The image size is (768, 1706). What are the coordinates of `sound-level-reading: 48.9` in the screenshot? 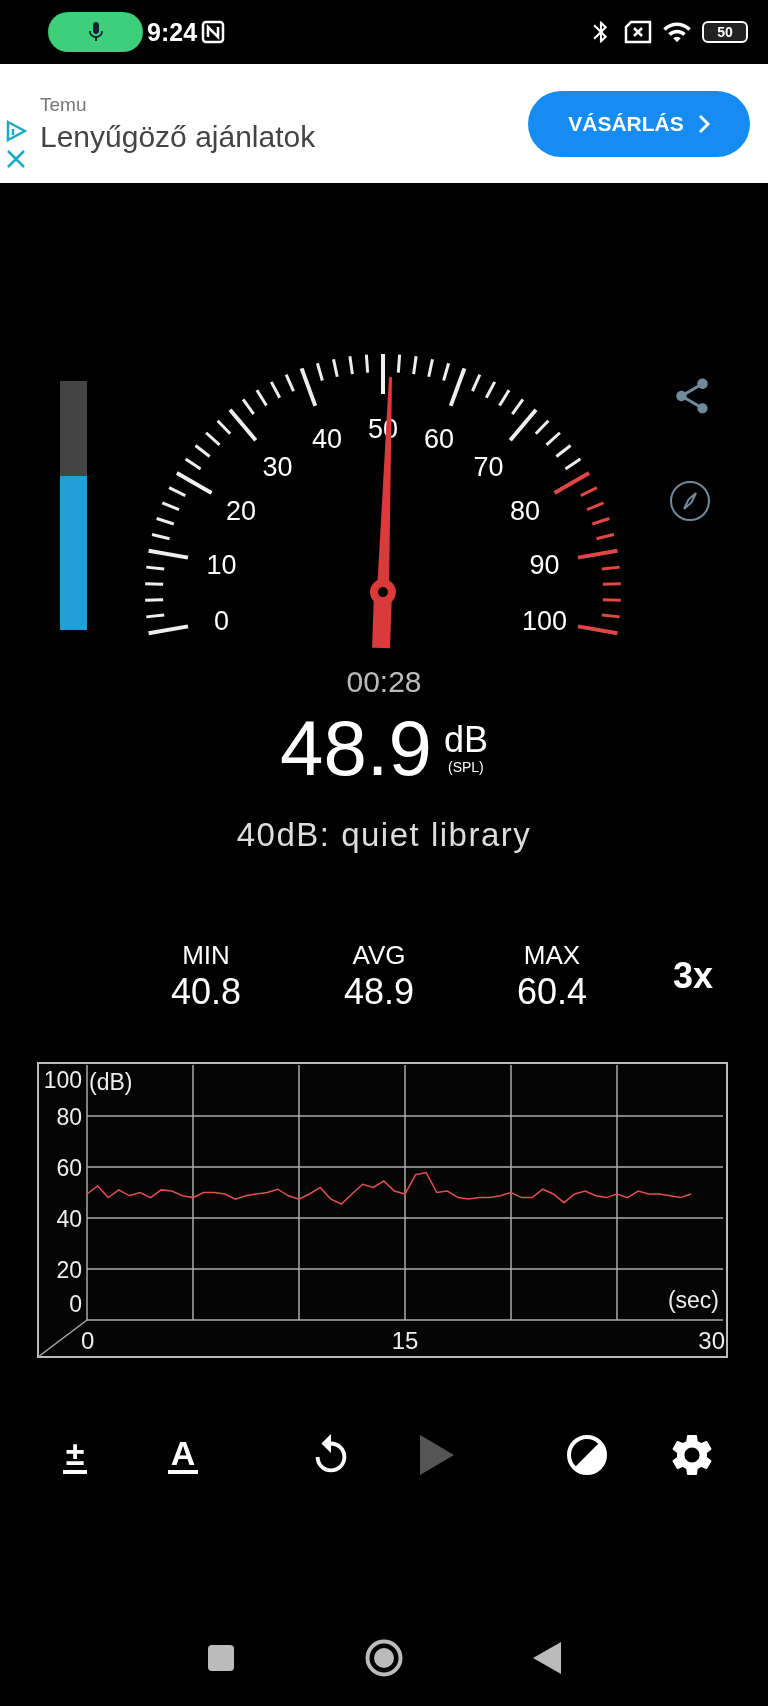 It's located at (356, 748).